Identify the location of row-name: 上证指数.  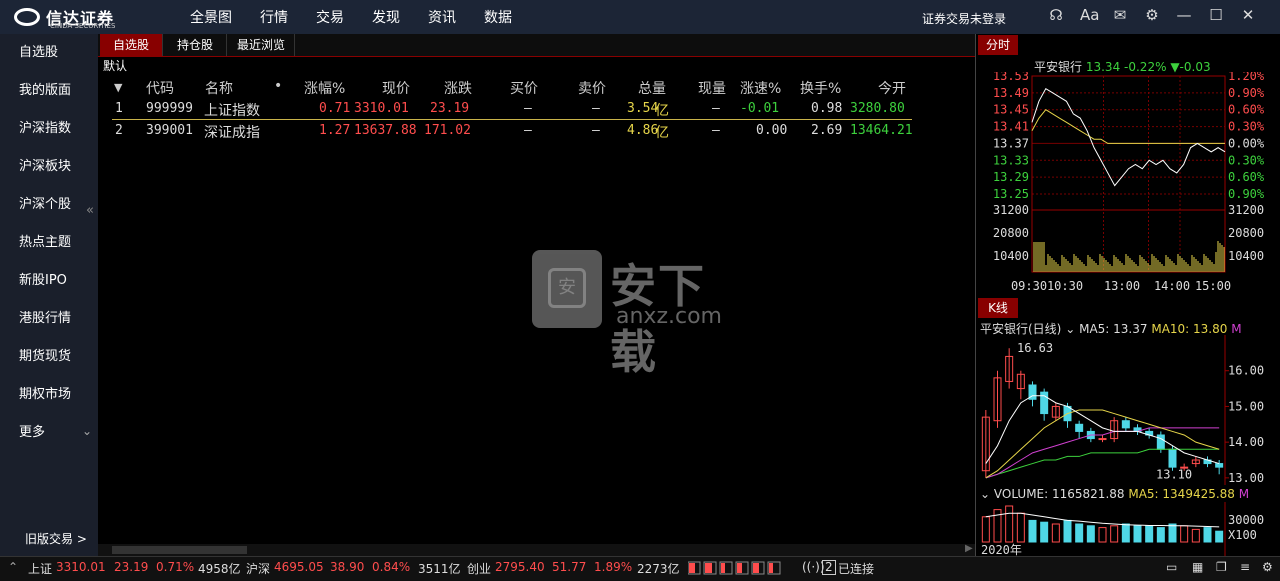
(232, 110).